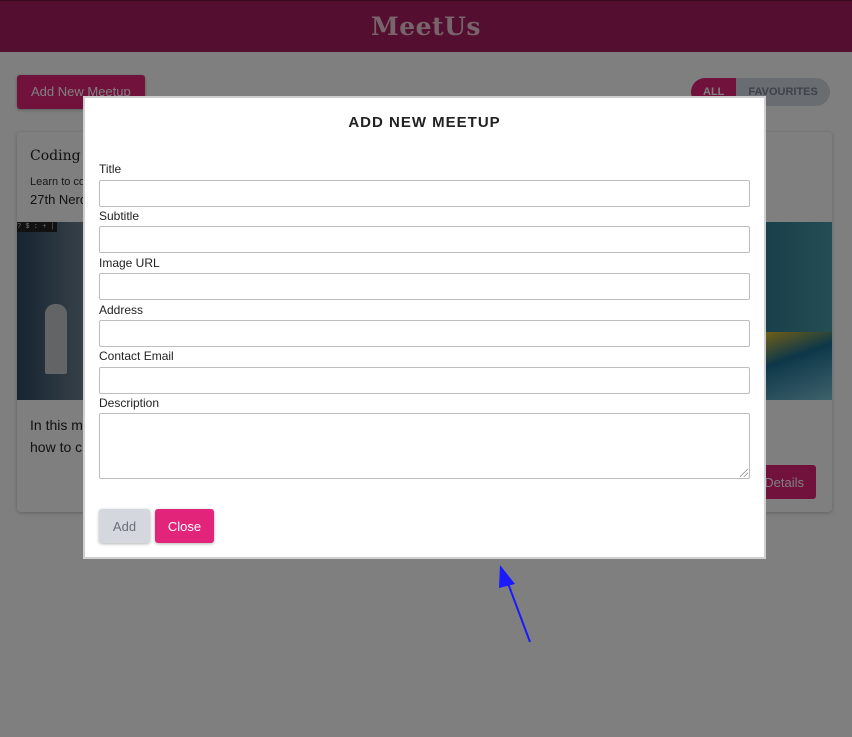  I want to click on description-label: Description, so click(129, 403).